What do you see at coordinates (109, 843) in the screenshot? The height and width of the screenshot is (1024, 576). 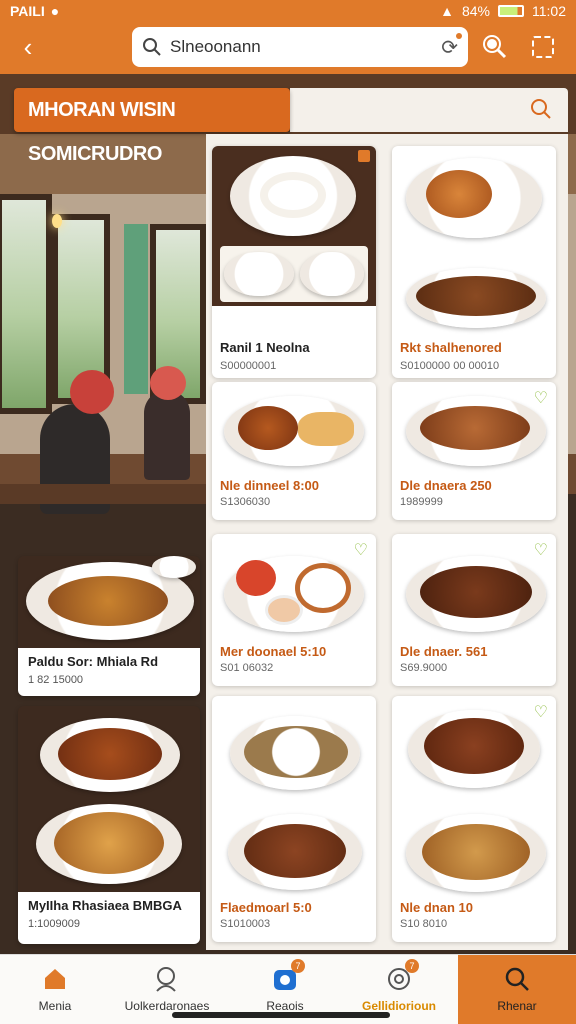 I see `fried-dish` at bounding box center [109, 843].